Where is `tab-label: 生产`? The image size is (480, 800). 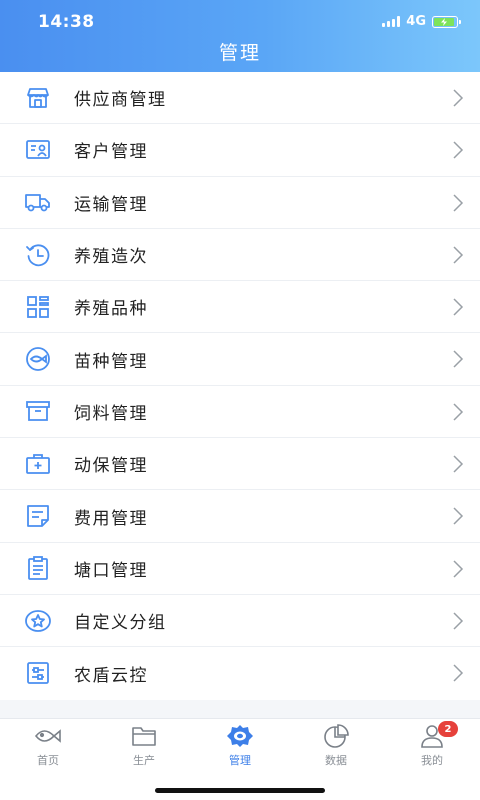 tab-label: 生产 is located at coordinates (144, 760).